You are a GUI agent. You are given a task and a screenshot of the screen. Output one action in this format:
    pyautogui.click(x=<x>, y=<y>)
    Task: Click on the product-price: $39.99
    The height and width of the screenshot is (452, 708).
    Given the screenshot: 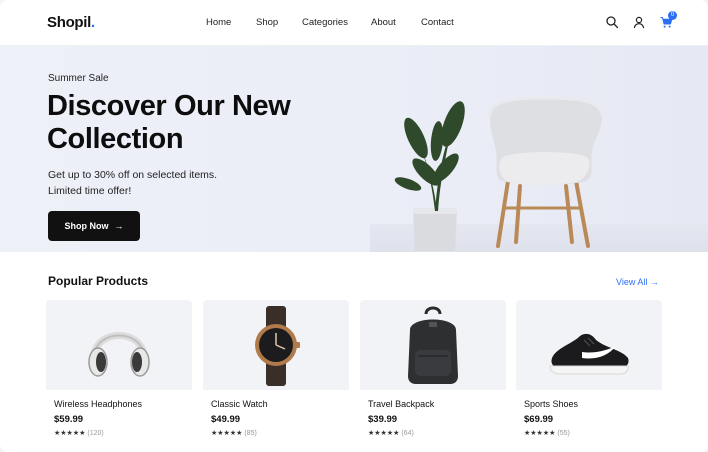 What is the action you would take?
    pyautogui.click(x=383, y=419)
    